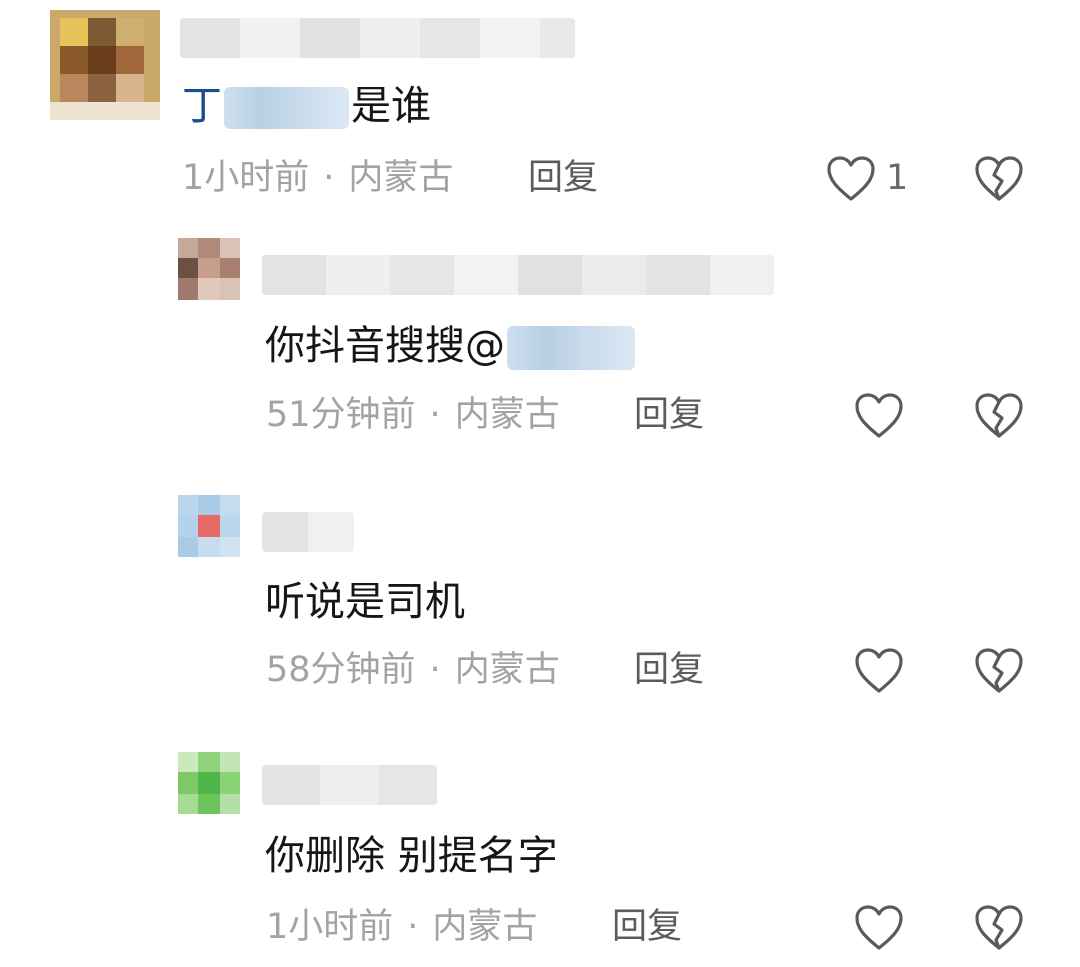  What do you see at coordinates (411, 856) in the screenshot?
I see `comment-text: 你删除 别提名字` at bounding box center [411, 856].